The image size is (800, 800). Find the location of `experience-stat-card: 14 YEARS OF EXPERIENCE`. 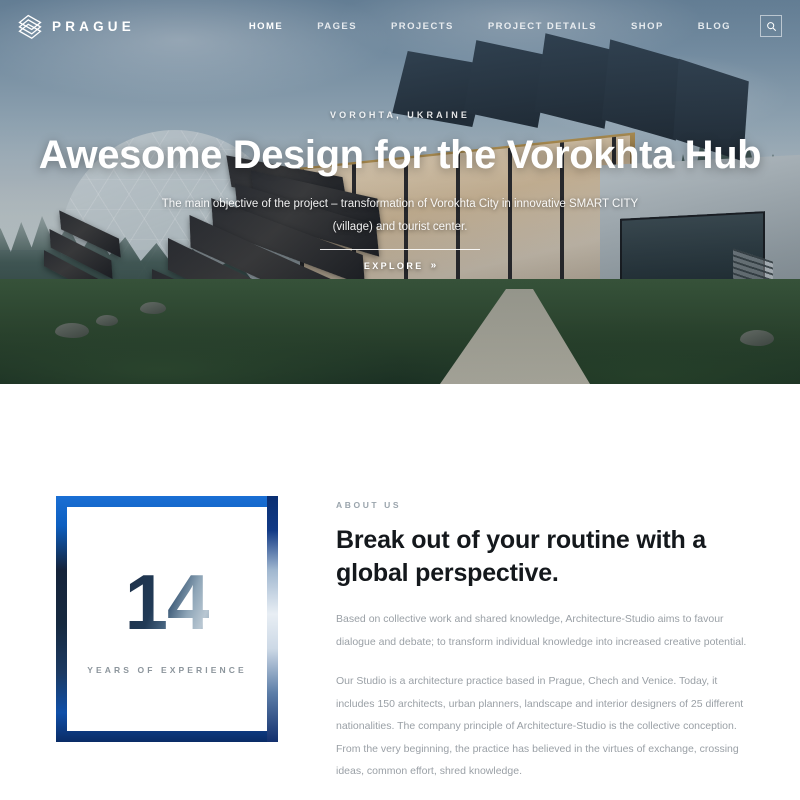

experience-stat-card: 14 YEARS OF EXPERIENCE is located at coordinates (167, 619).